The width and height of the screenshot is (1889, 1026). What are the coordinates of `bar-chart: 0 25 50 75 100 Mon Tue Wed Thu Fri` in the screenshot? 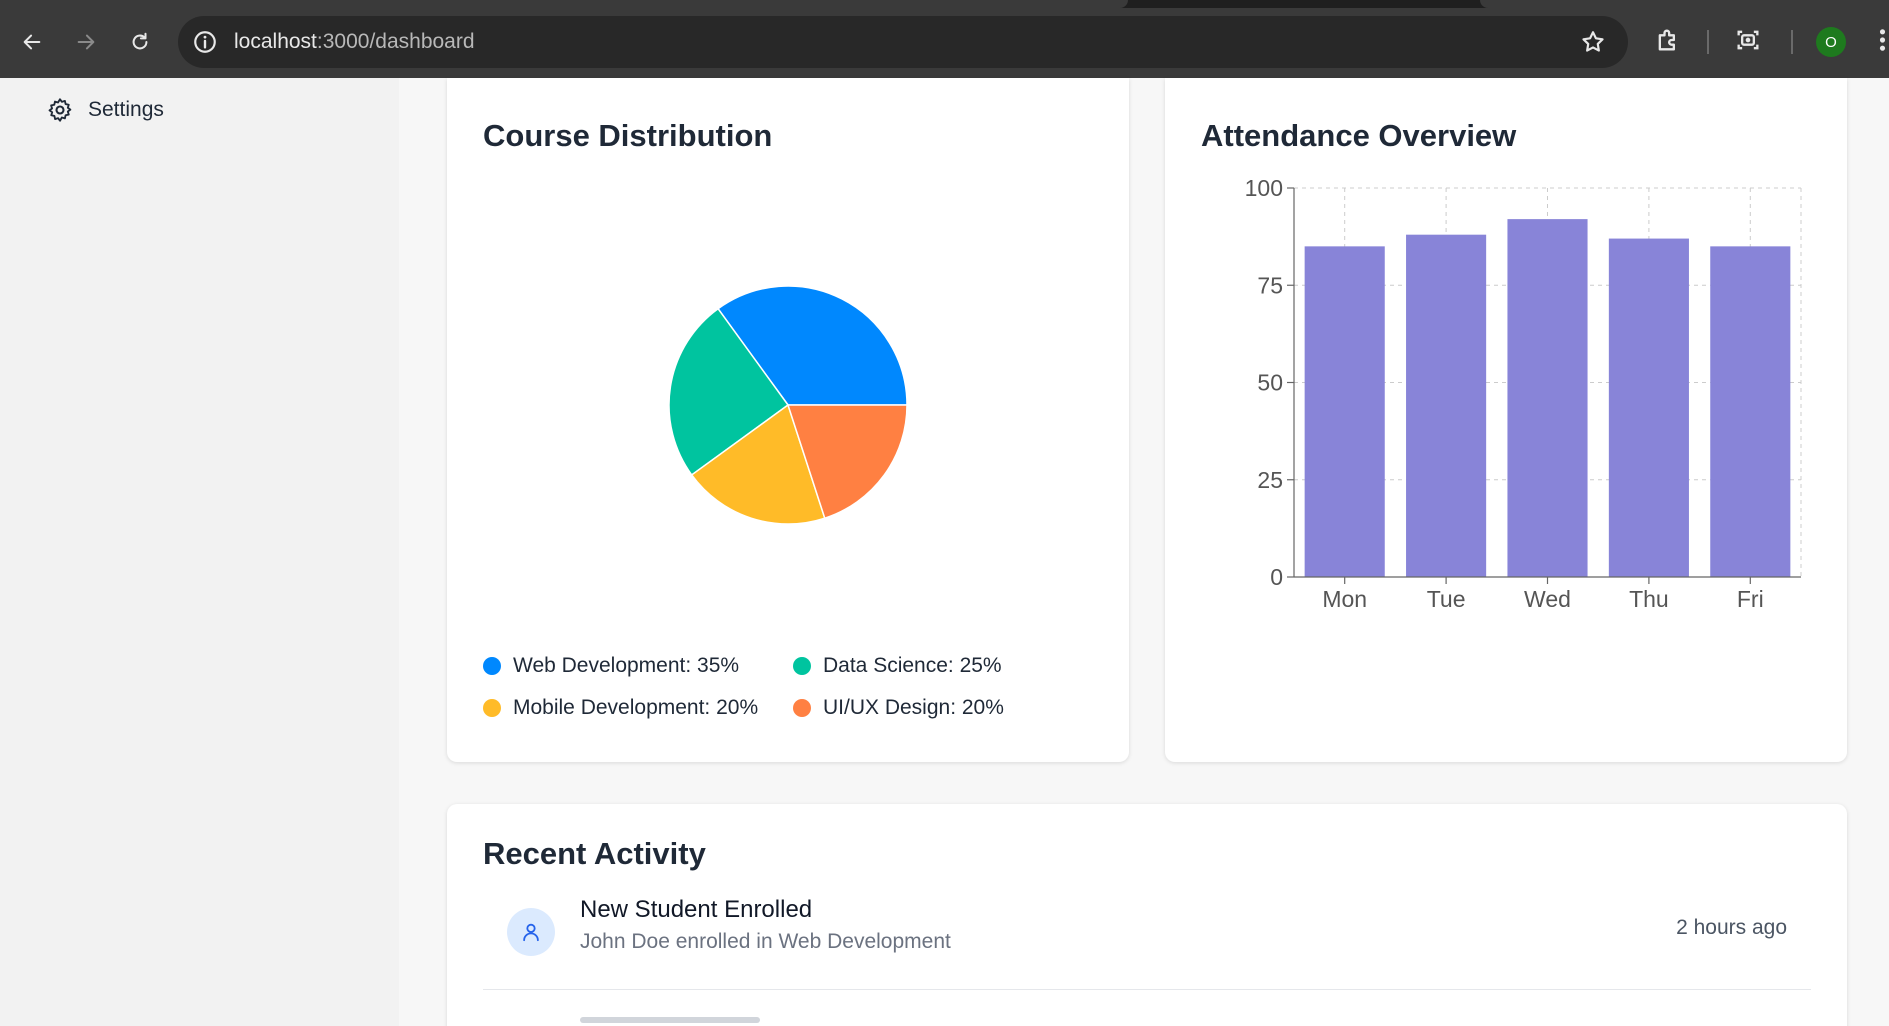 It's located at (1523, 393).